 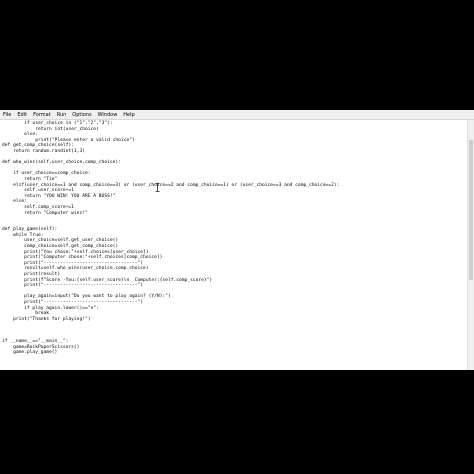 What do you see at coordinates (237, 115) in the screenshot?
I see `menu-bar: File Edit Format Run Options Window Help` at bounding box center [237, 115].